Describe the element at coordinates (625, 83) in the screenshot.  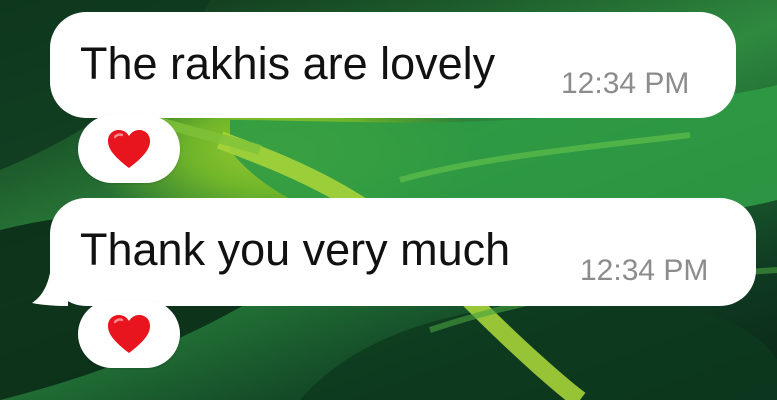
I see `message-time-1: 12:34 PM` at that location.